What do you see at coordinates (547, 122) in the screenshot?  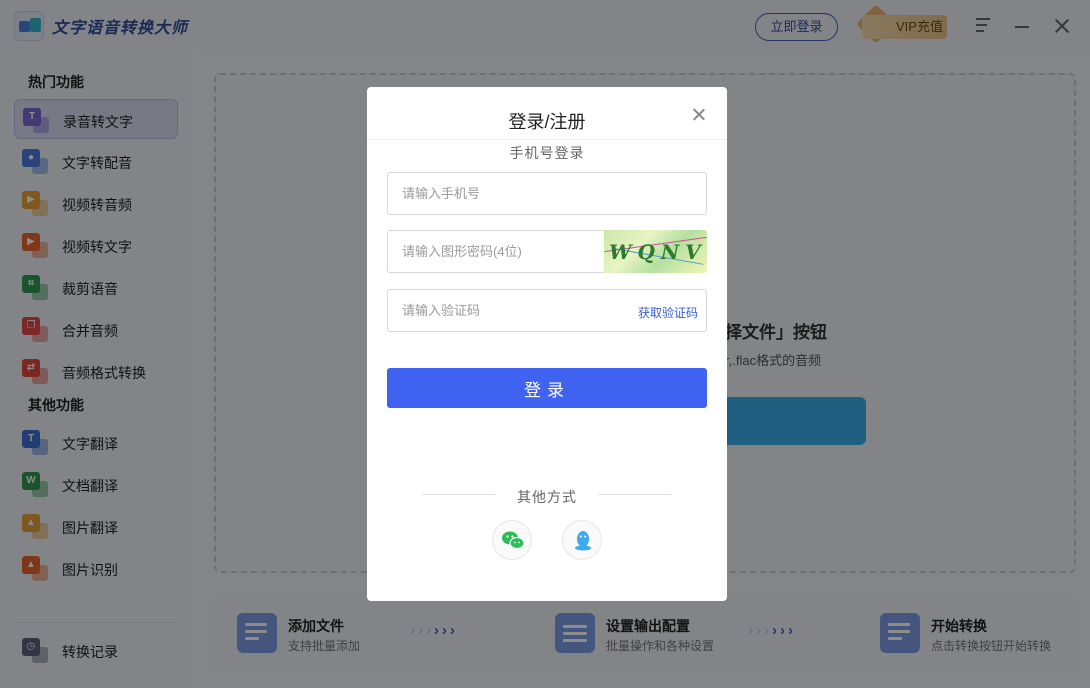 I see `modal-title: 登录/注册` at bounding box center [547, 122].